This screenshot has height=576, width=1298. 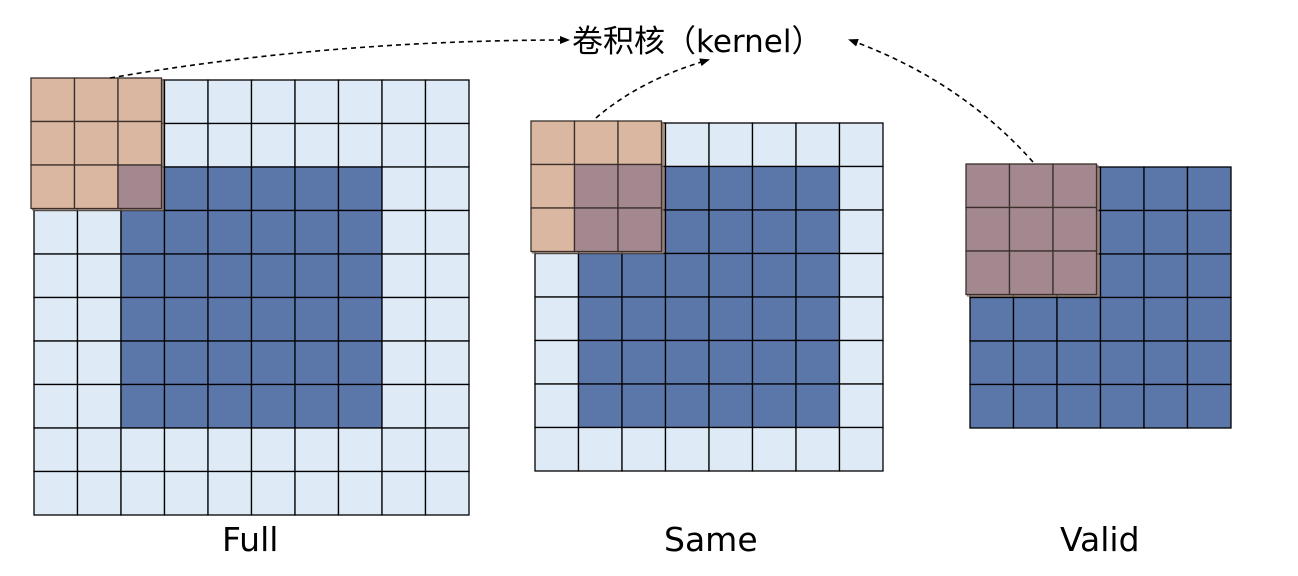 I want to click on kernel-label: 卷积核（kernel）, so click(x=697, y=42).